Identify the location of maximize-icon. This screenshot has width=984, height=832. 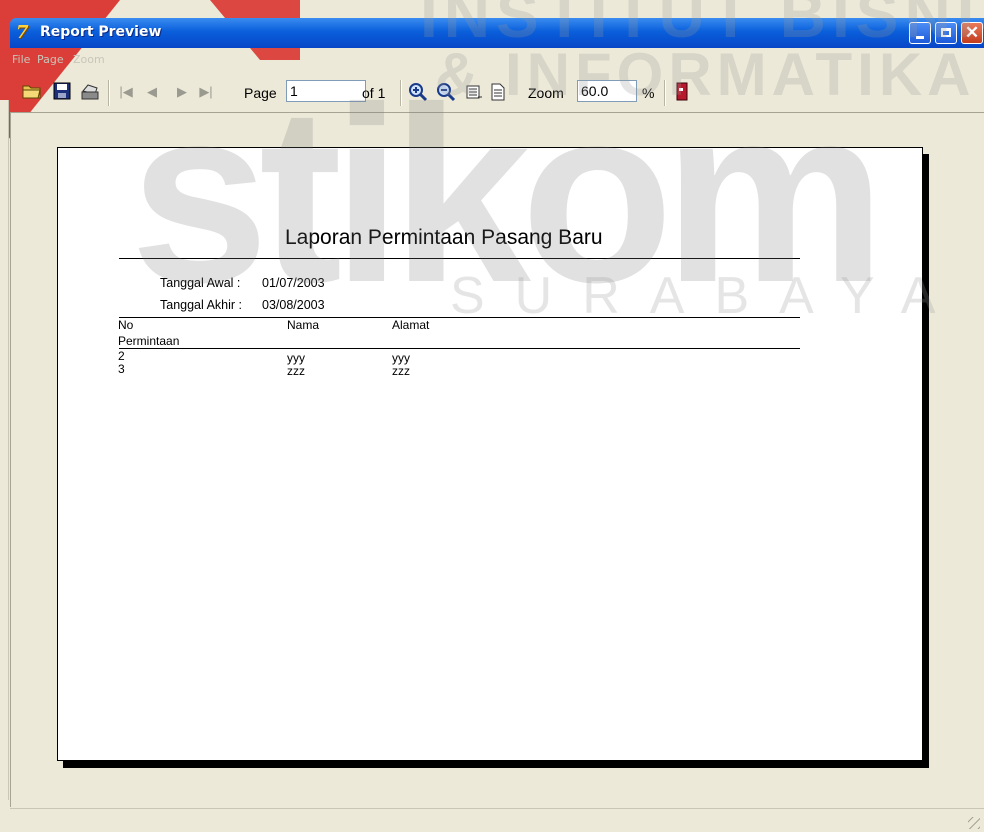
(946, 32).